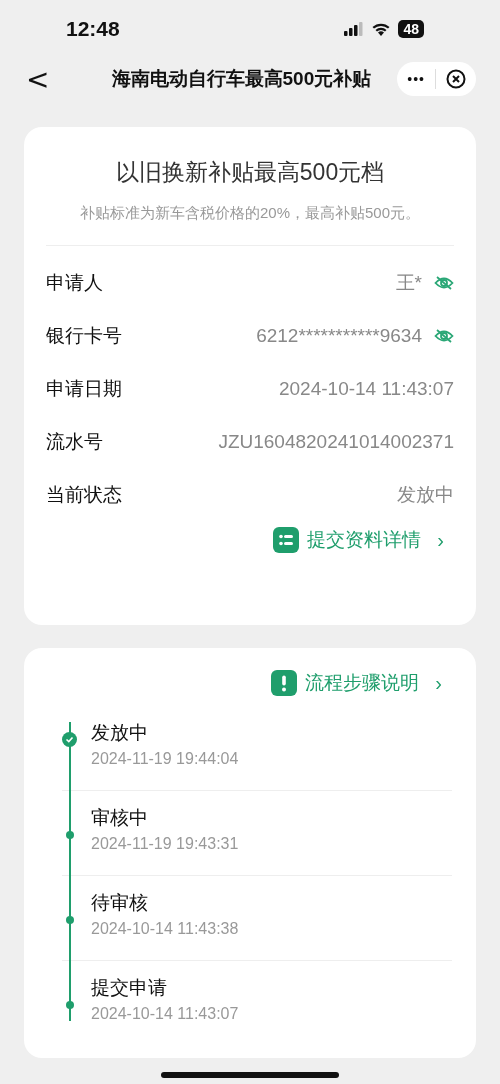 This screenshot has height=1084, width=500. Describe the element at coordinates (165, 759) in the screenshot. I see `step-time: 2024-11-19 19:44:04` at that location.